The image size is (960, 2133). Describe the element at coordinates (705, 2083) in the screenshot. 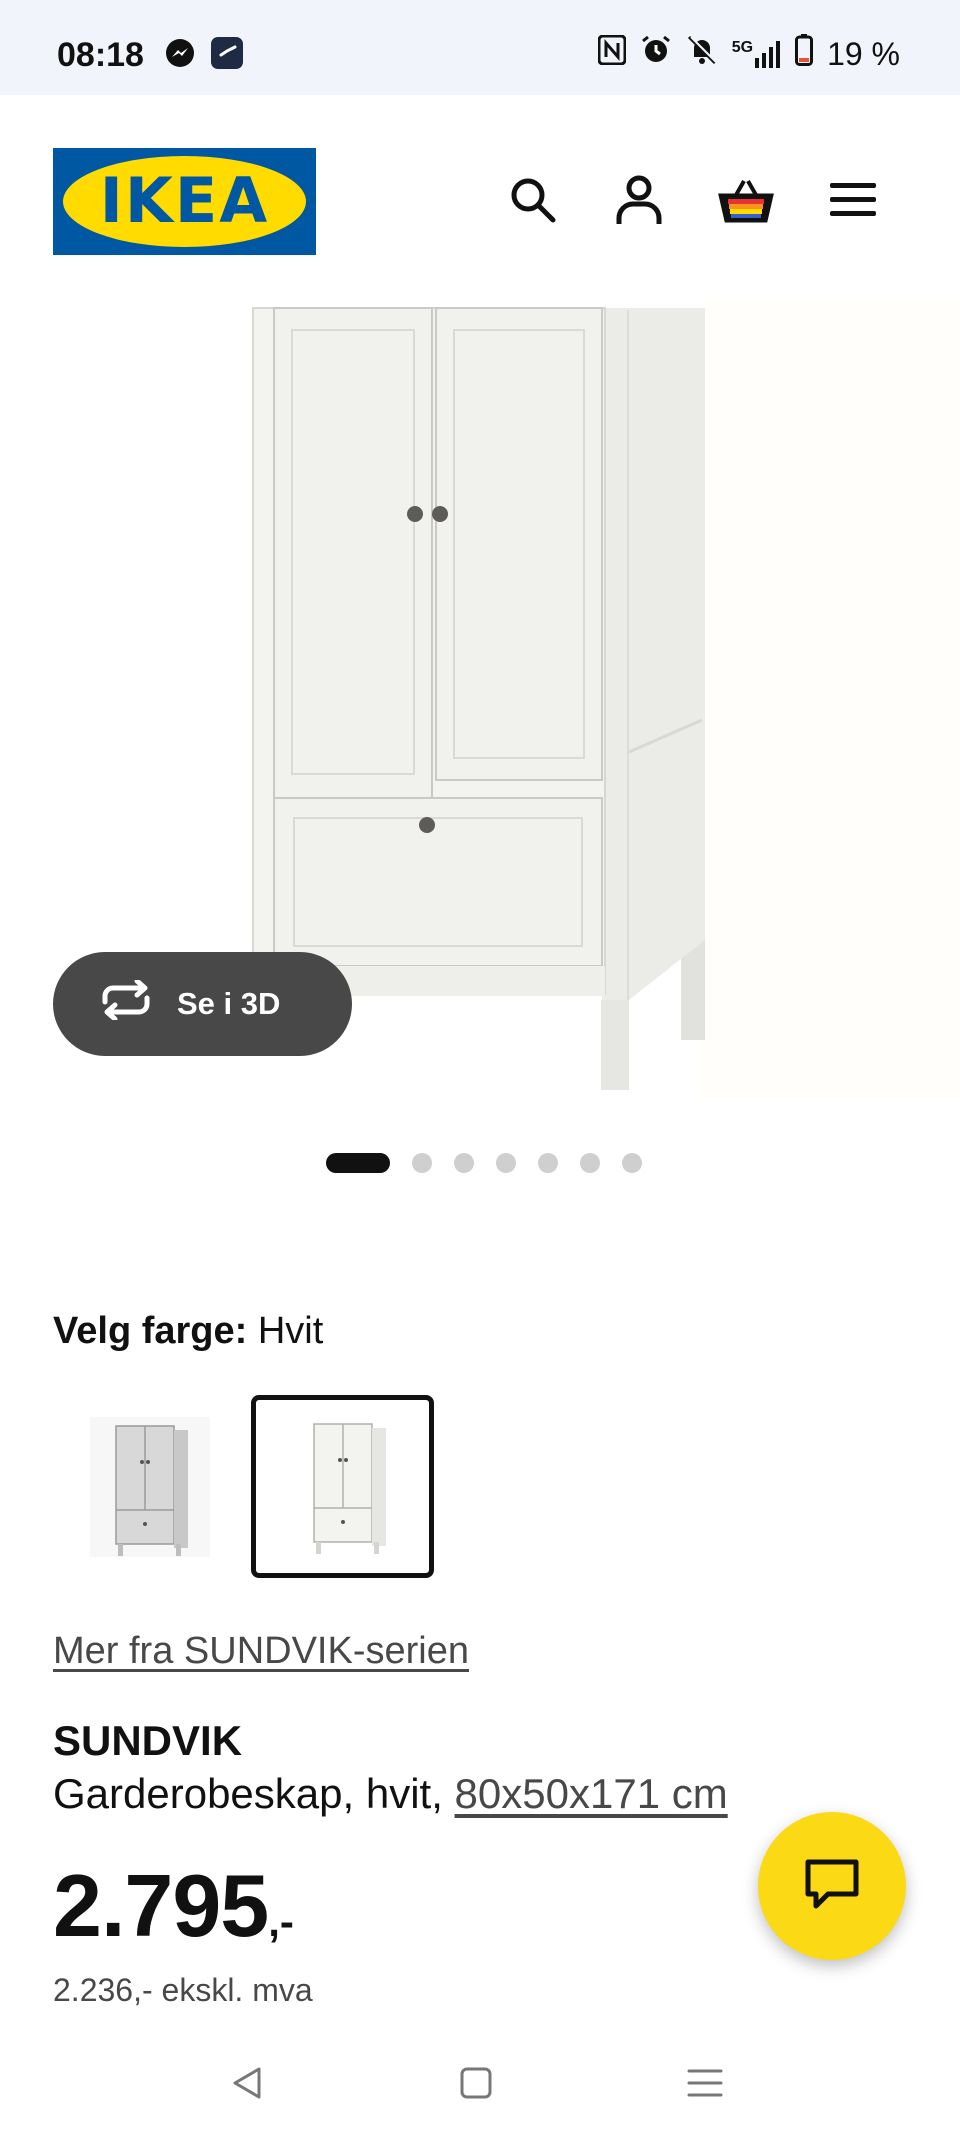

I see `recents-icon` at that location.